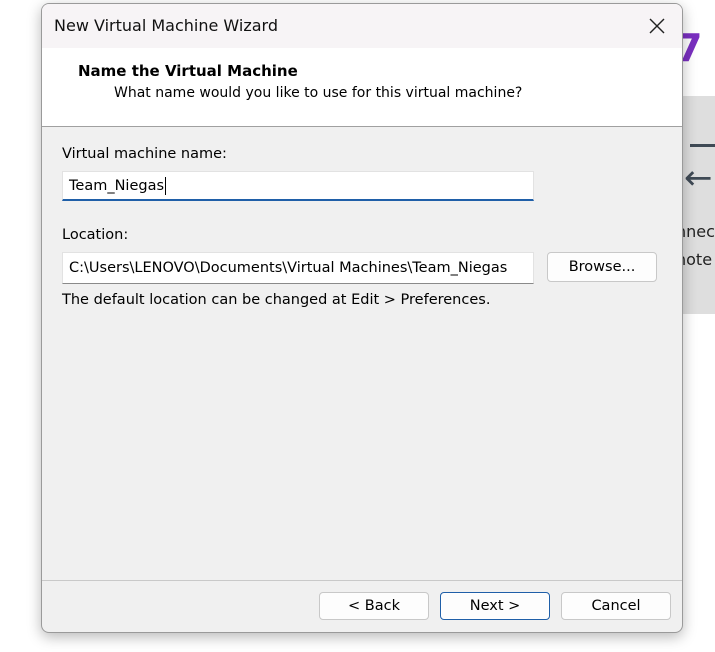 The width and height of the screenshot is (715, 652). I want to click on vm-name-label: Virtual machine name:, so click(144, 154).